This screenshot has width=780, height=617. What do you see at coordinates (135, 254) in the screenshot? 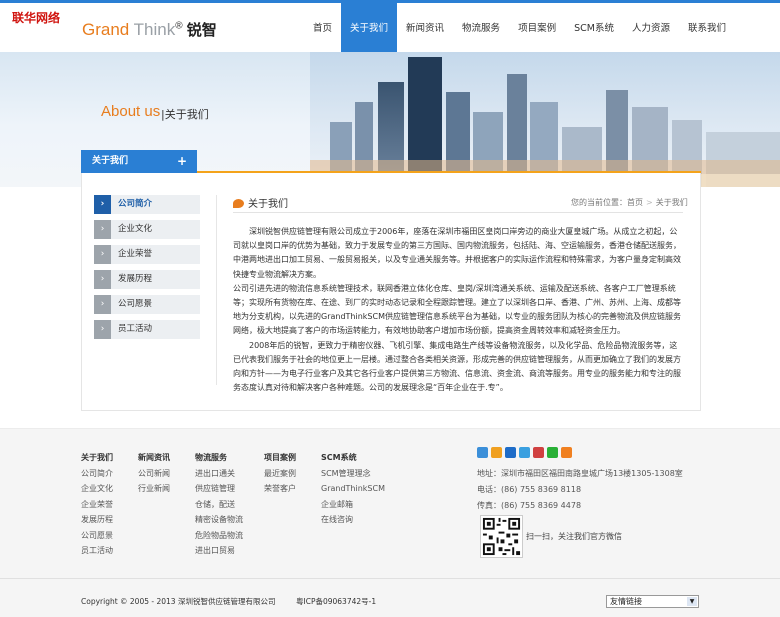
I see `side-item-label: 企业荣誉` at bounding box center [135, 254].